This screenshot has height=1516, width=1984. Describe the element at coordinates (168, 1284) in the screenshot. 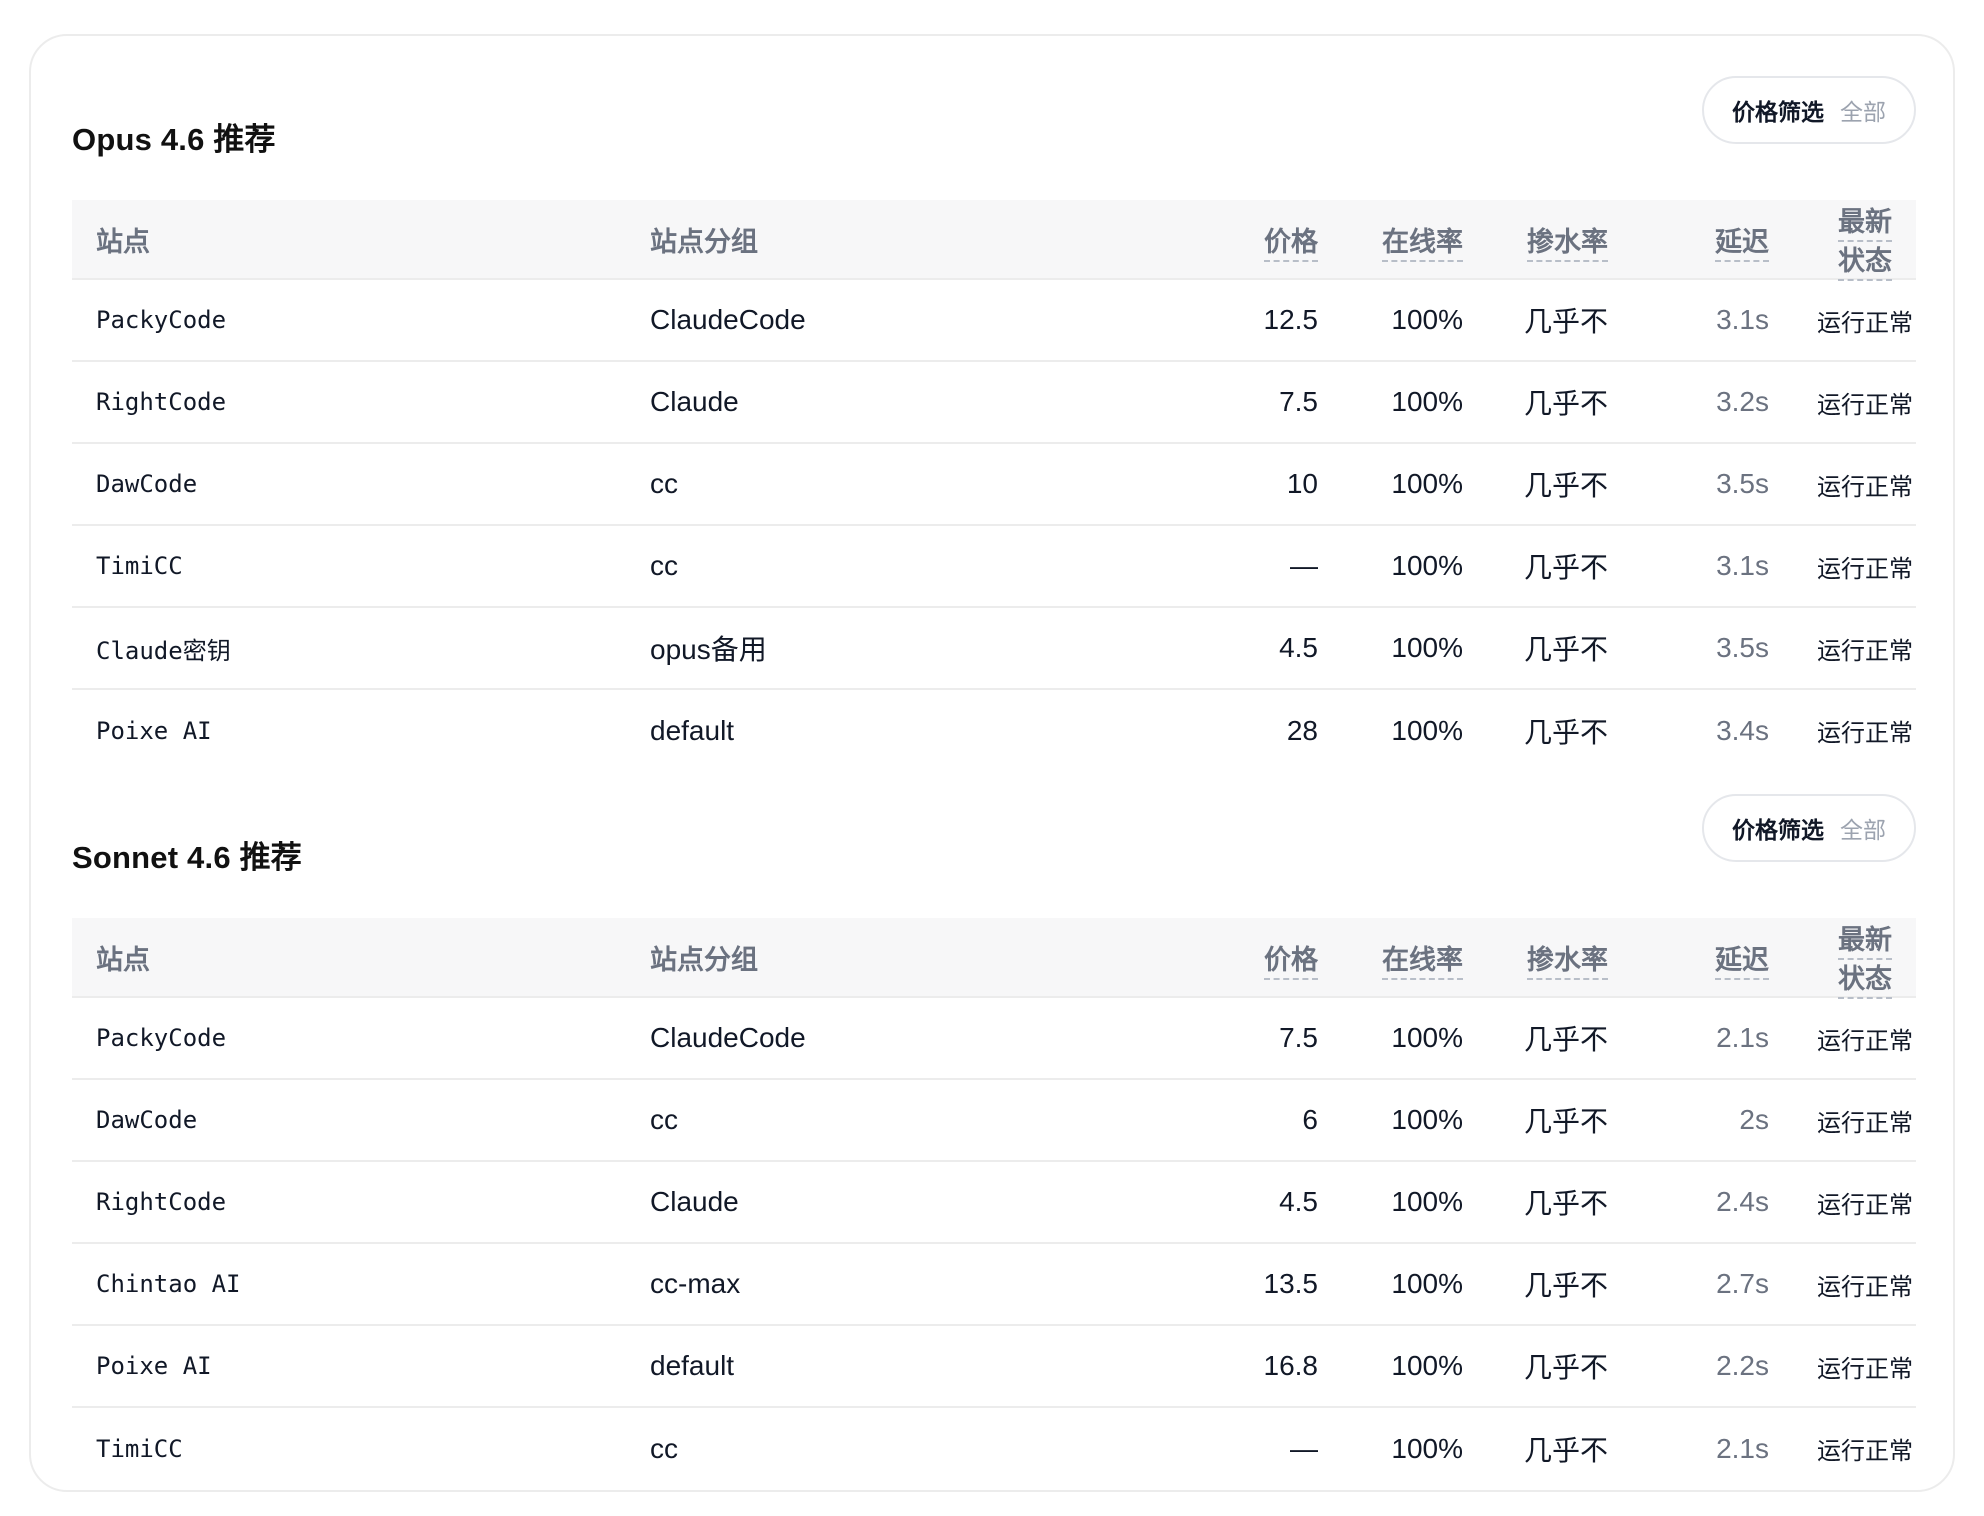

I see `cell-site: Chintao AI` at that location.